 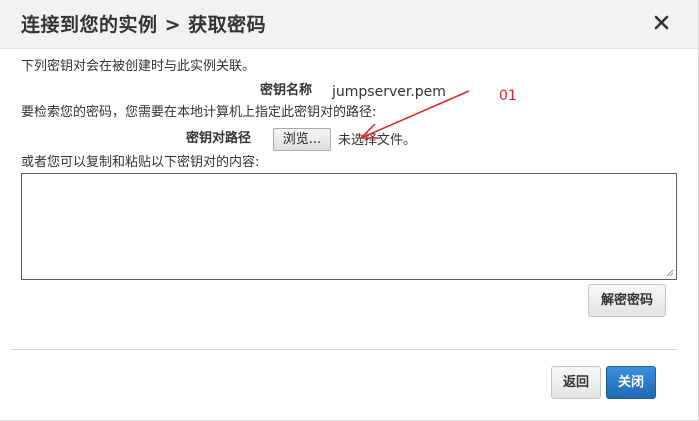 I want to click on decrypt-password-button: 解密密码, so click(x=627, y=300).